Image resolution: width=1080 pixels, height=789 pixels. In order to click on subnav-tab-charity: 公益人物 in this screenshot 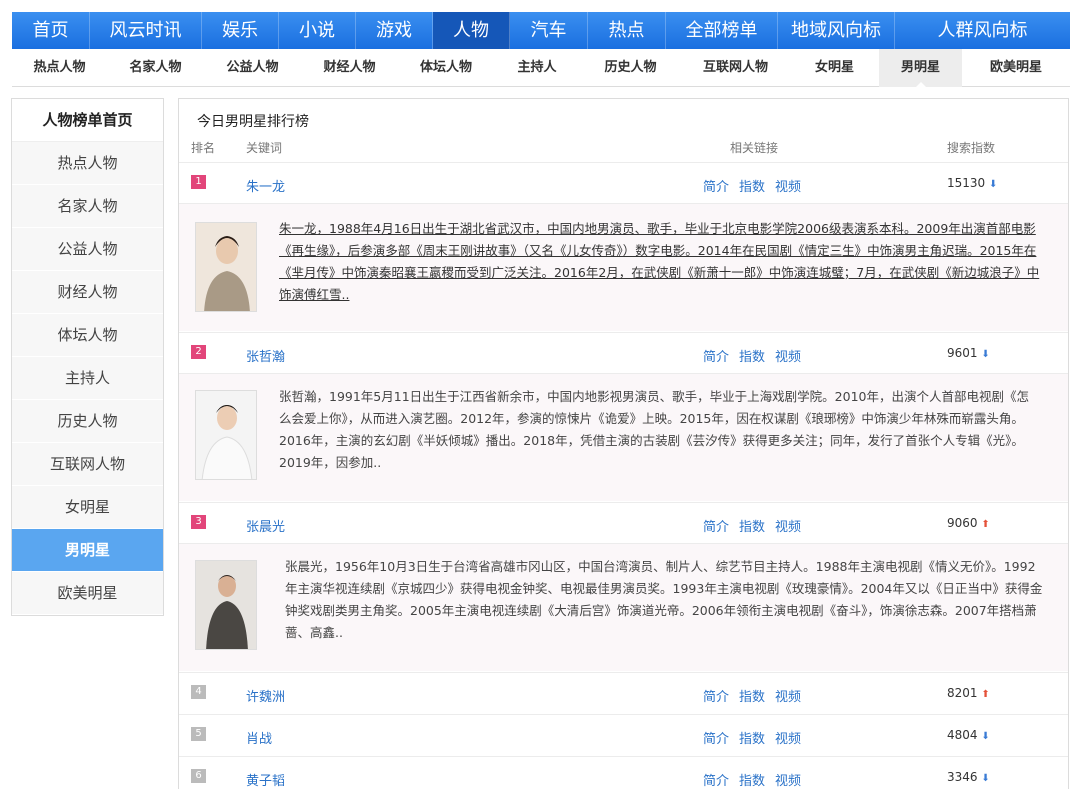, I will do `click(252, 68)`.